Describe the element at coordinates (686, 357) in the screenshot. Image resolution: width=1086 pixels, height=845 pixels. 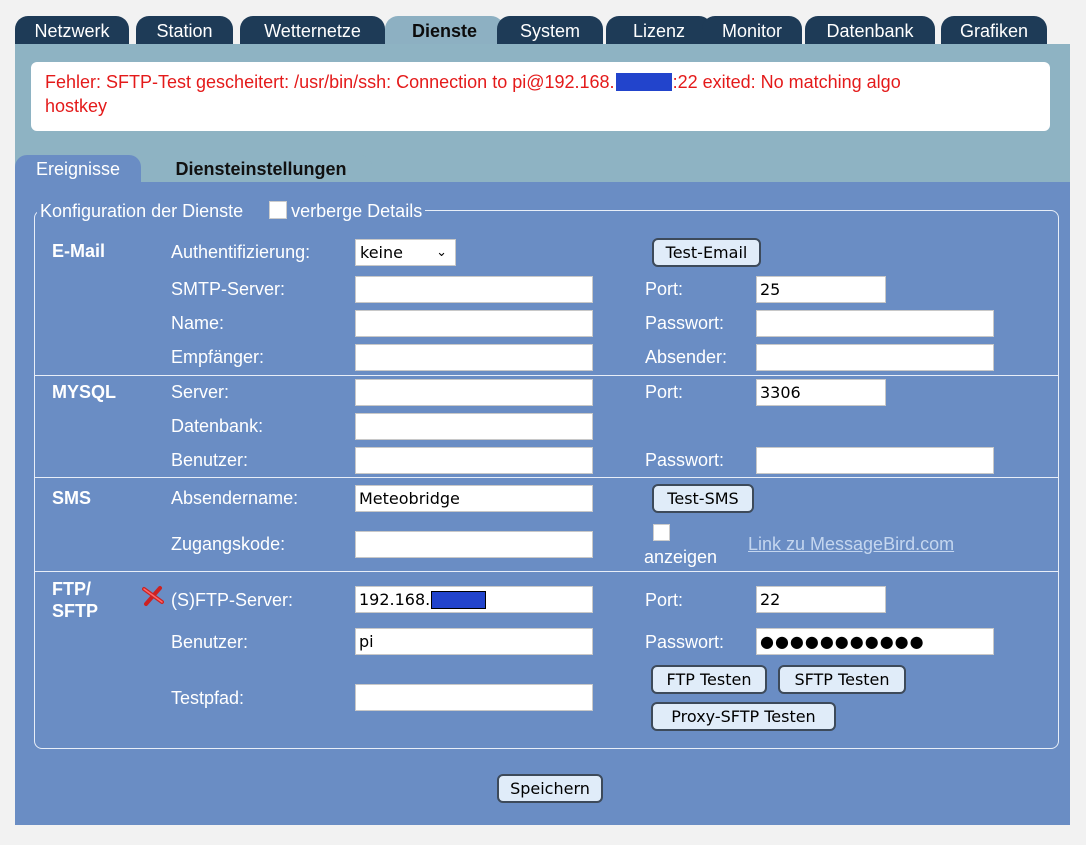
I see `email-sender-label: Absender:` at that location.